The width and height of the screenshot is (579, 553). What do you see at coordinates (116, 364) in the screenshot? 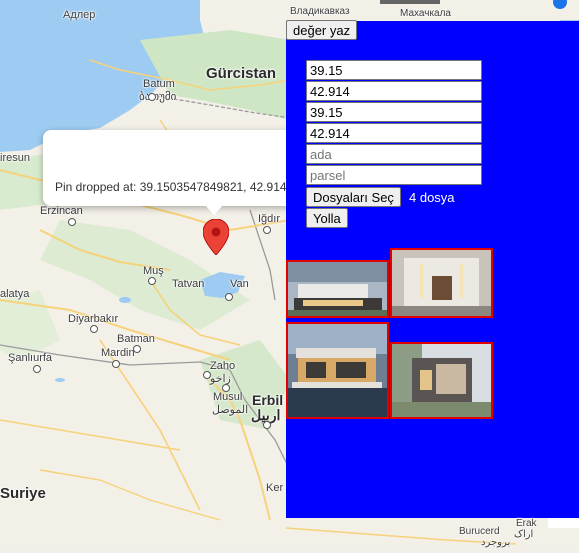
I see `city-dot-mardin` at bounding box center [116, 364].